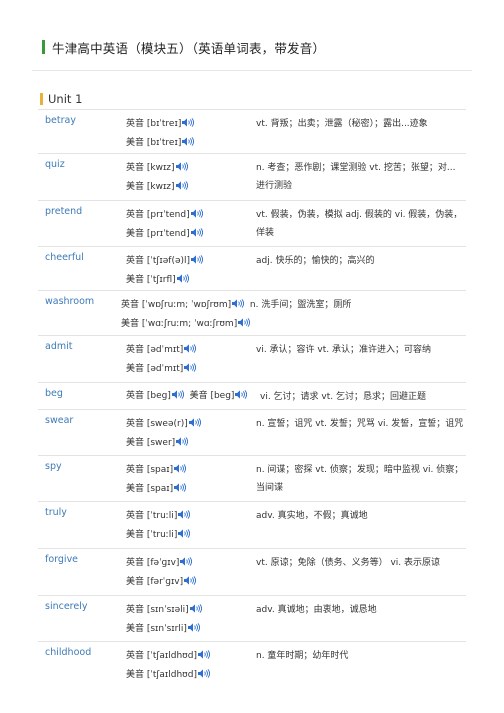 The image size is (504, 713). I want to click on us-pronunciation: 美音 [bɪˈtreɪ], so click(154, 143).